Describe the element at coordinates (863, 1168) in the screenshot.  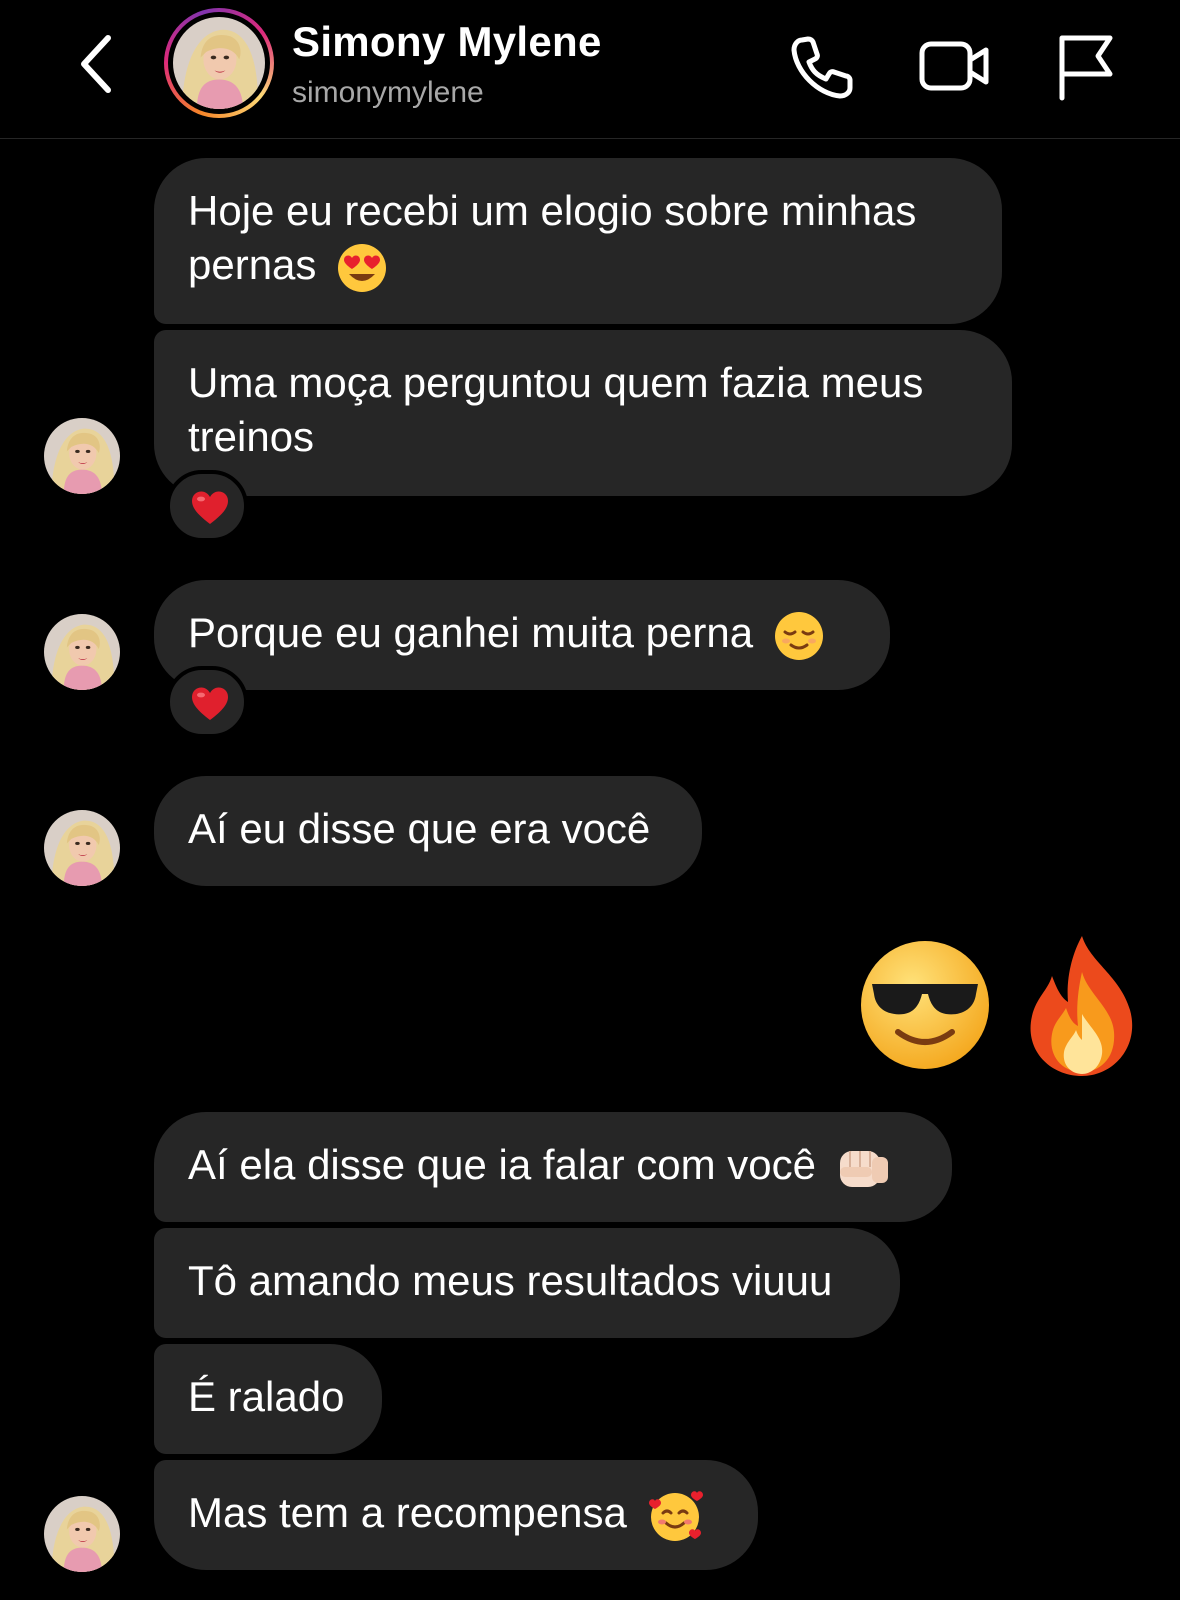
I see `fist-bump-emoji-icon` at that location.